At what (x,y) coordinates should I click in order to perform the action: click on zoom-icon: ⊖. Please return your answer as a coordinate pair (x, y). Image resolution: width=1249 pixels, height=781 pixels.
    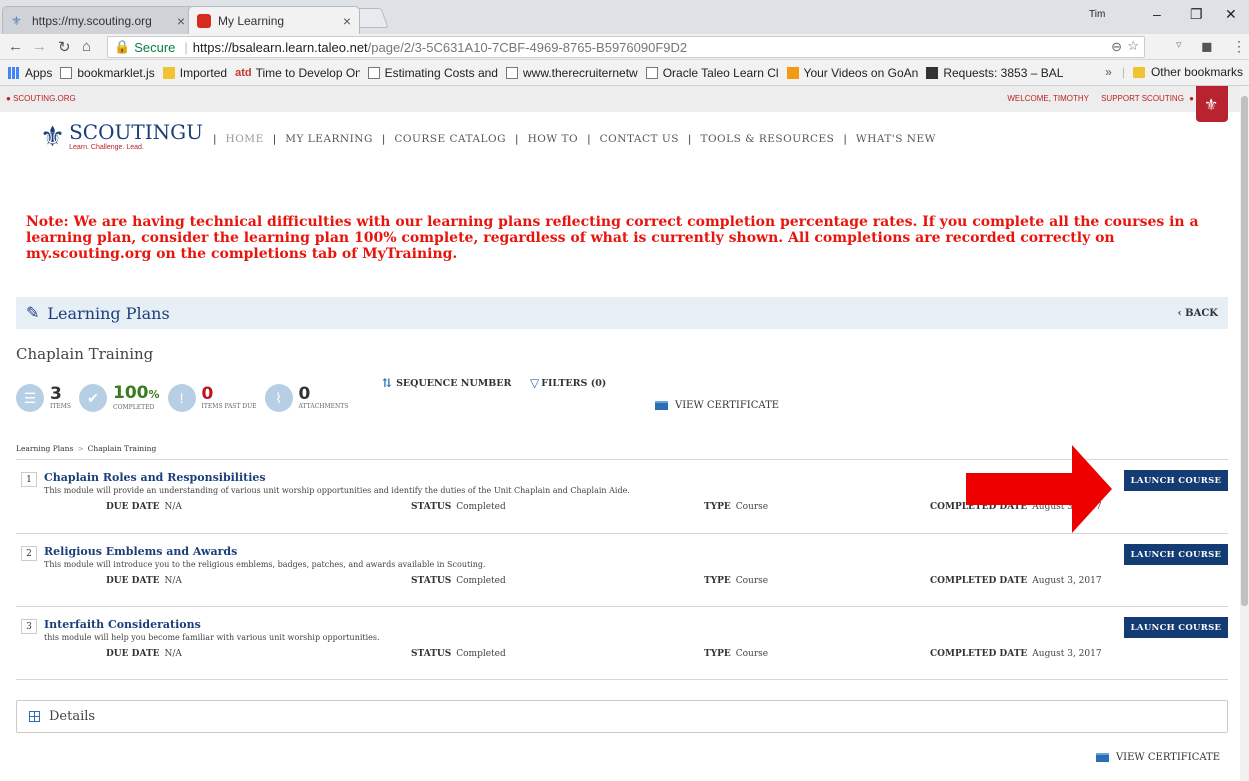
    Looking at the image, I should click on (1116, 47).